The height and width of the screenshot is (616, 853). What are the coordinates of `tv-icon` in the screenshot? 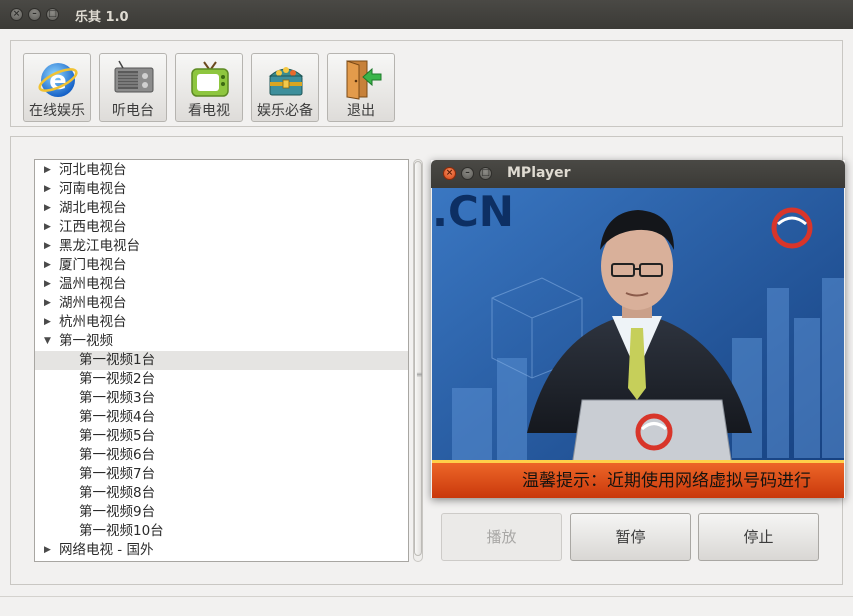 It's located at (210, 79).